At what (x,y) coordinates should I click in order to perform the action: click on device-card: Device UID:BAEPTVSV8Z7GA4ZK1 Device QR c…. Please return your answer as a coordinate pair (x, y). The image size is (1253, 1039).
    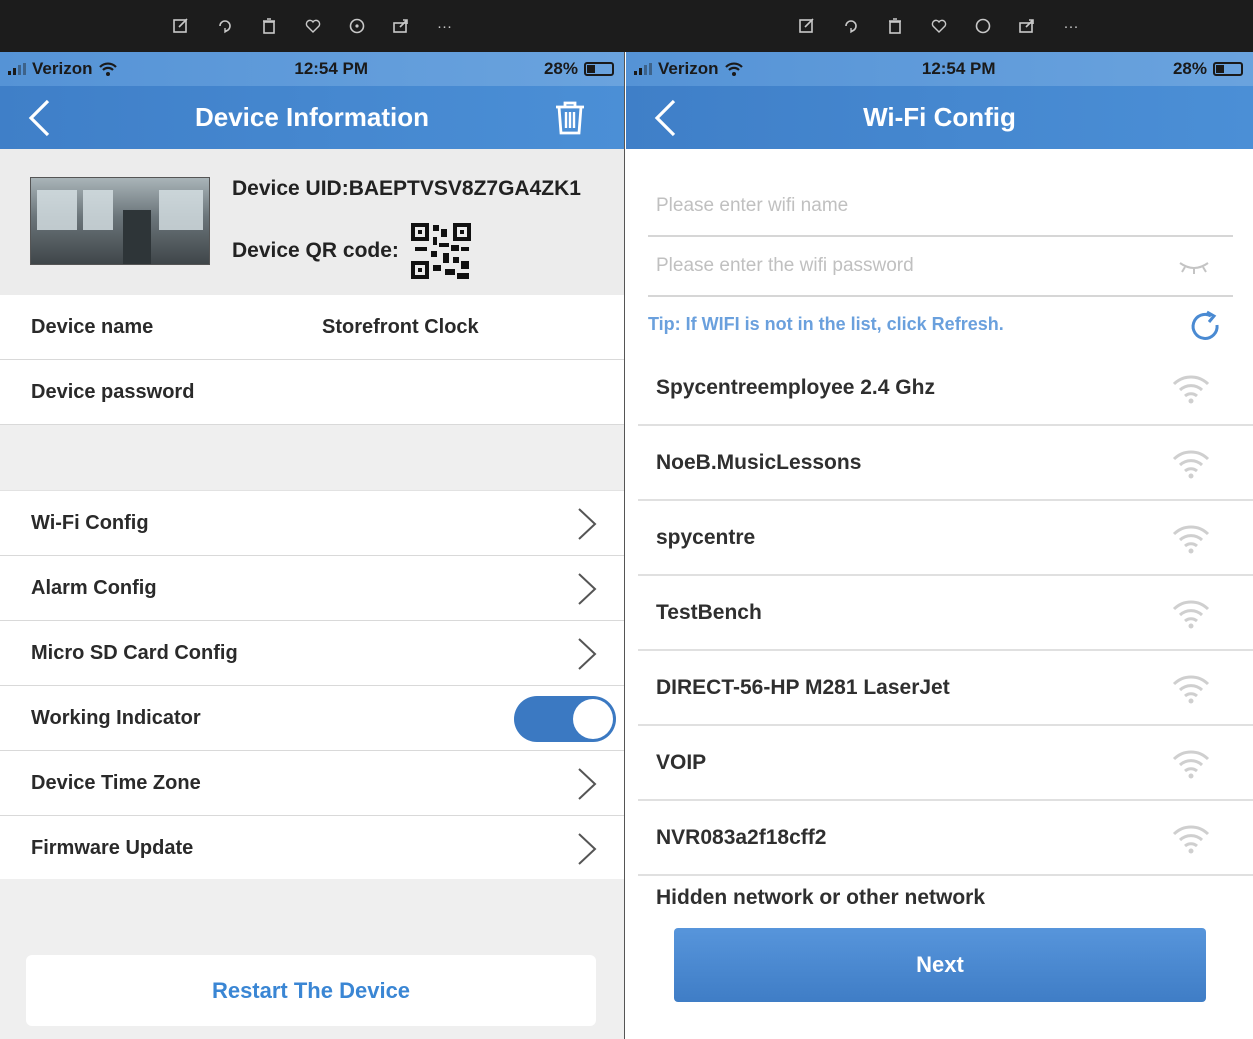
    Looking at the image, I should click on (312, 222).